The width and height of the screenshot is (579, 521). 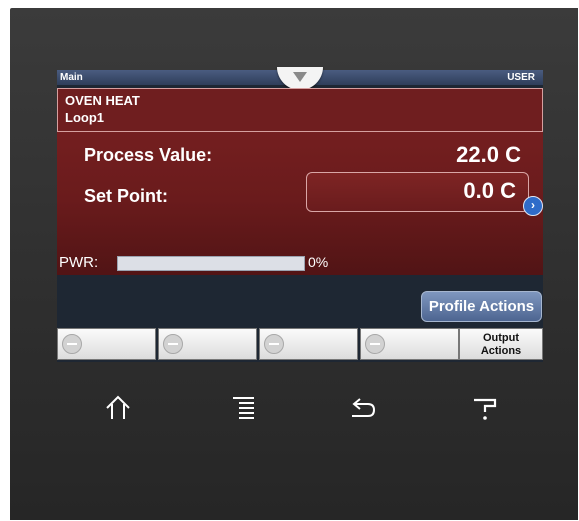 I want to click on dropdown-tab-button, so click(x=300, y=78).